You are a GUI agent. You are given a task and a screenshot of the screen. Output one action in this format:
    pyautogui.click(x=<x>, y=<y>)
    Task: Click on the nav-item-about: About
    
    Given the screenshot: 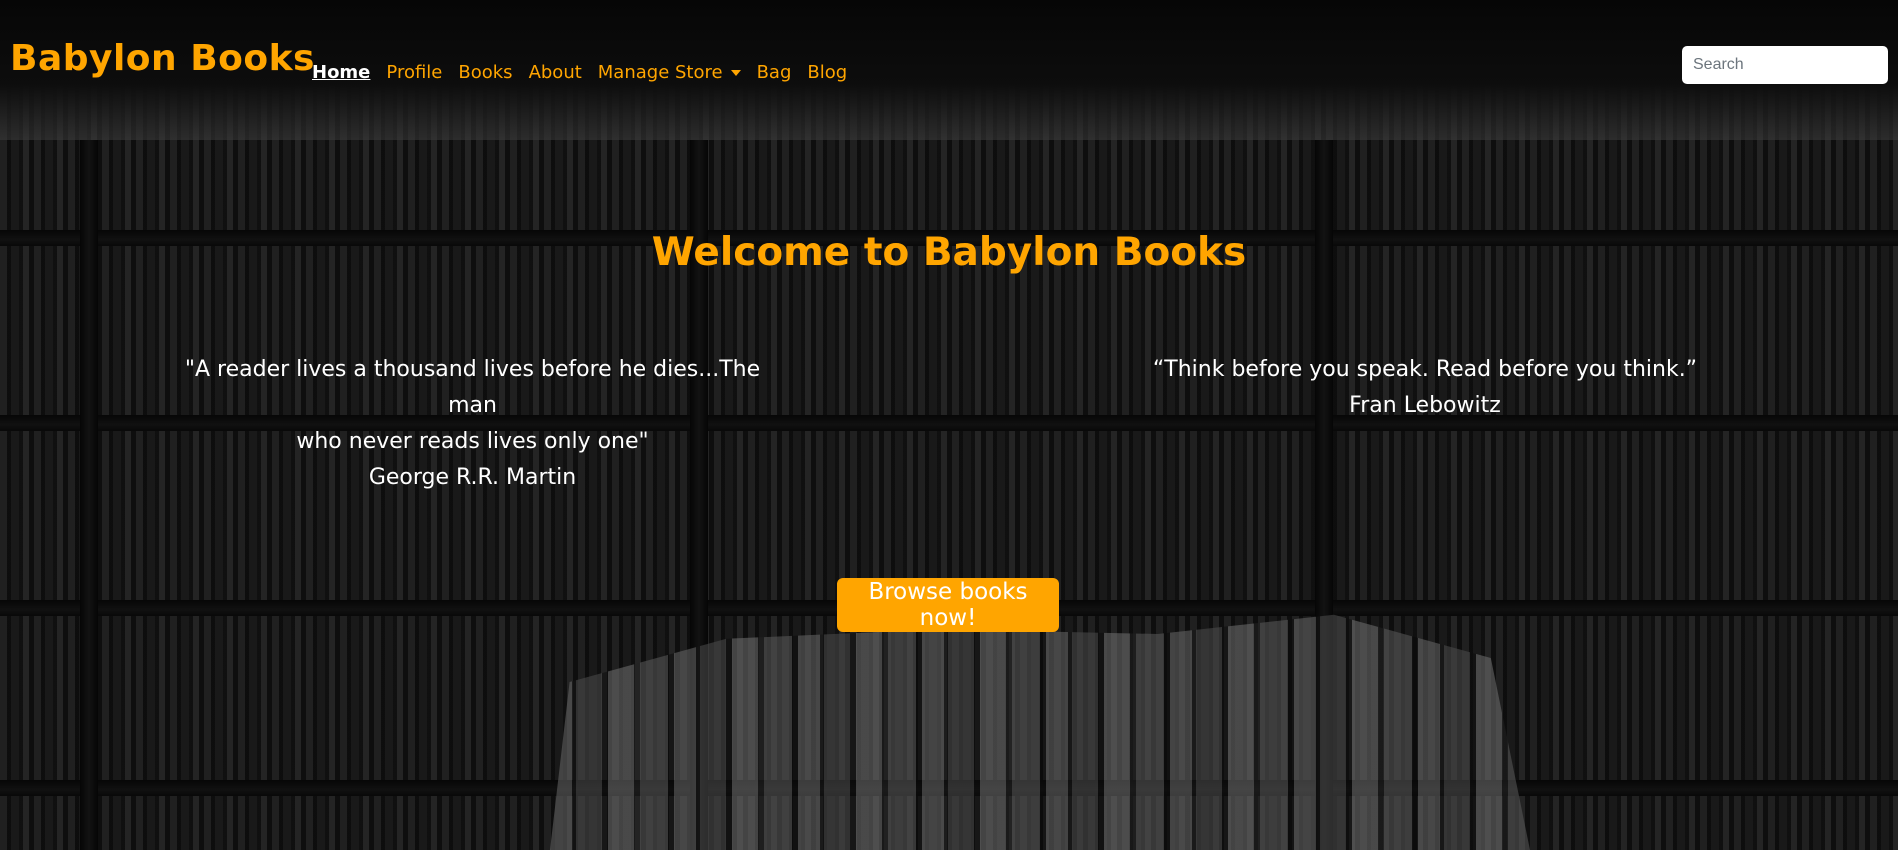 What is the action you would take?
    pyautogui.click(x=555, y=72)
    